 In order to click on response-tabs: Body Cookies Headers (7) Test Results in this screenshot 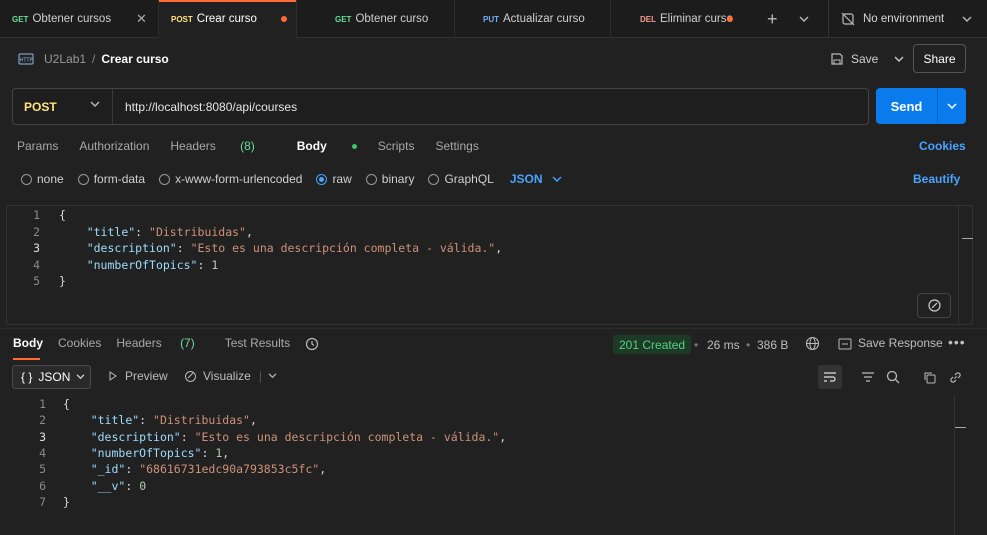, I will do `click(173, 343)`.